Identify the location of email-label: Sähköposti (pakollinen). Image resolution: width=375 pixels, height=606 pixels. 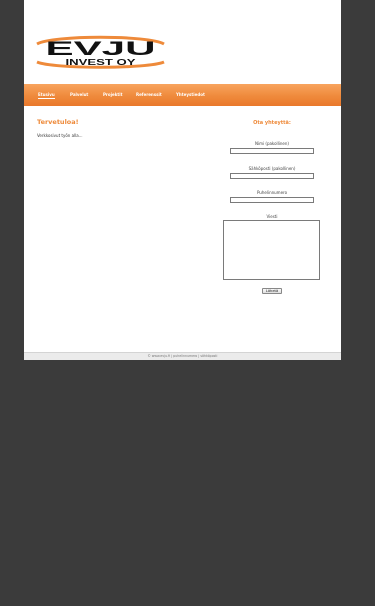
(272, 168).